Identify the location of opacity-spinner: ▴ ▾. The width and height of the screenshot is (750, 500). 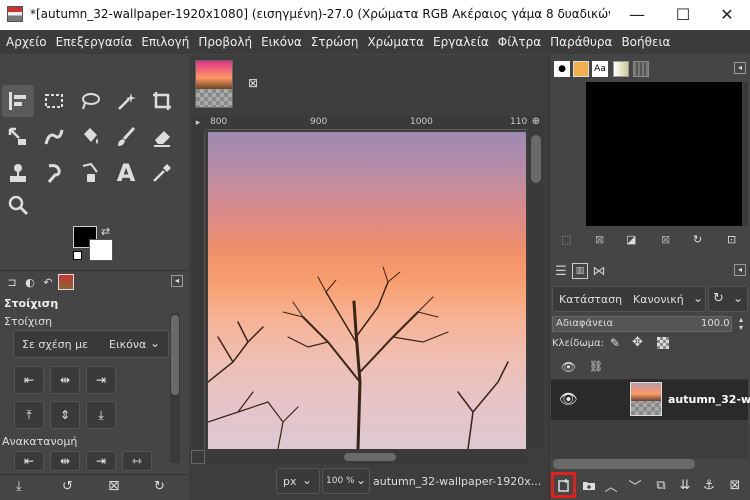
(741, 324).